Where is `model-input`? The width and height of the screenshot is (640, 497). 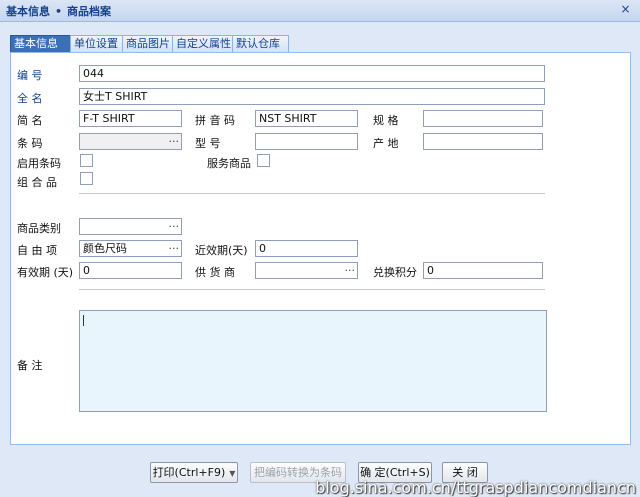
model-input is located at coordinates (306, 141).